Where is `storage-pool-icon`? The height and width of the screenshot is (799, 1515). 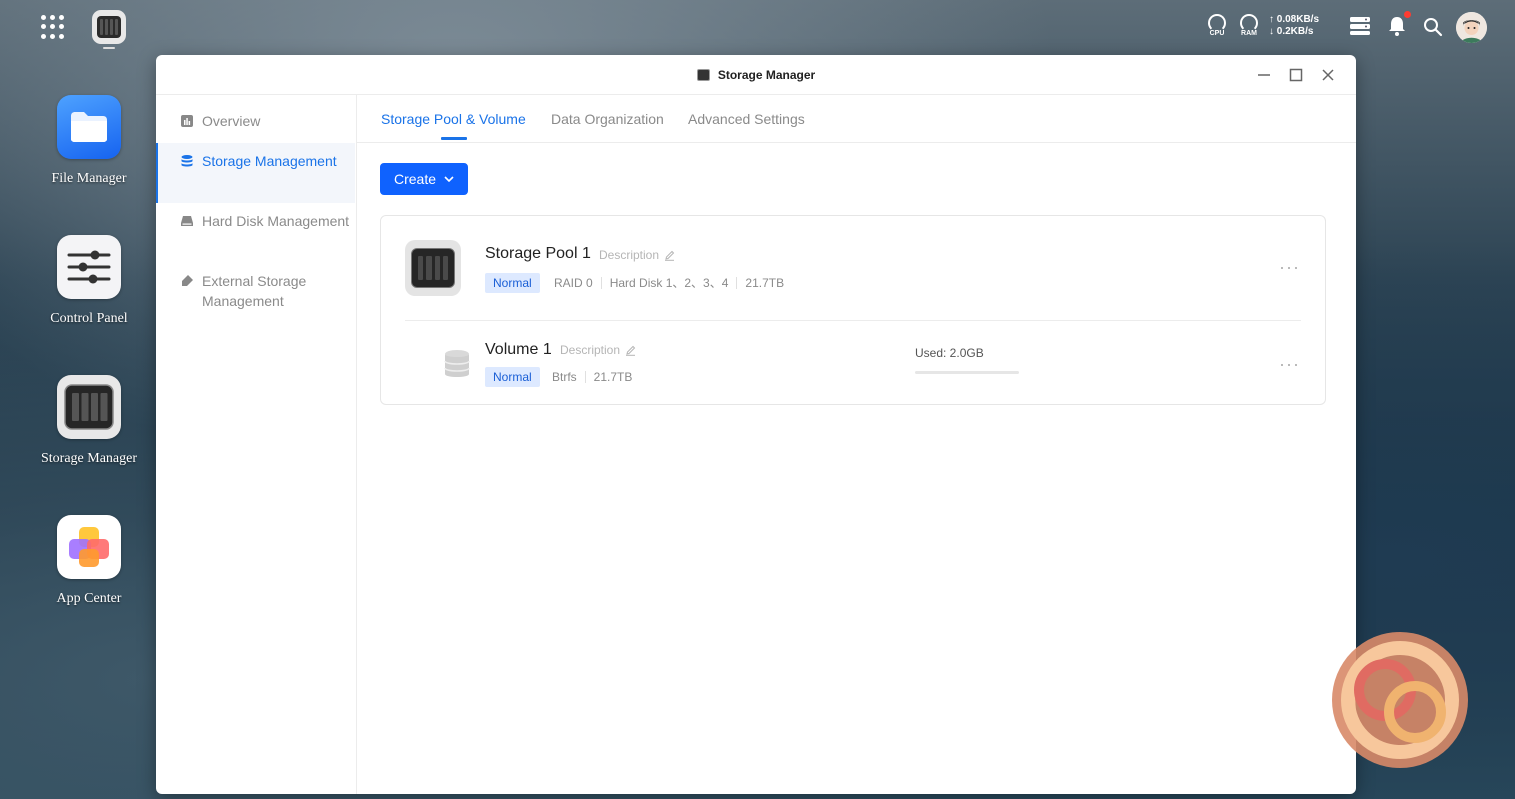
storage-pool-icon is located at coordinates (433, 268).